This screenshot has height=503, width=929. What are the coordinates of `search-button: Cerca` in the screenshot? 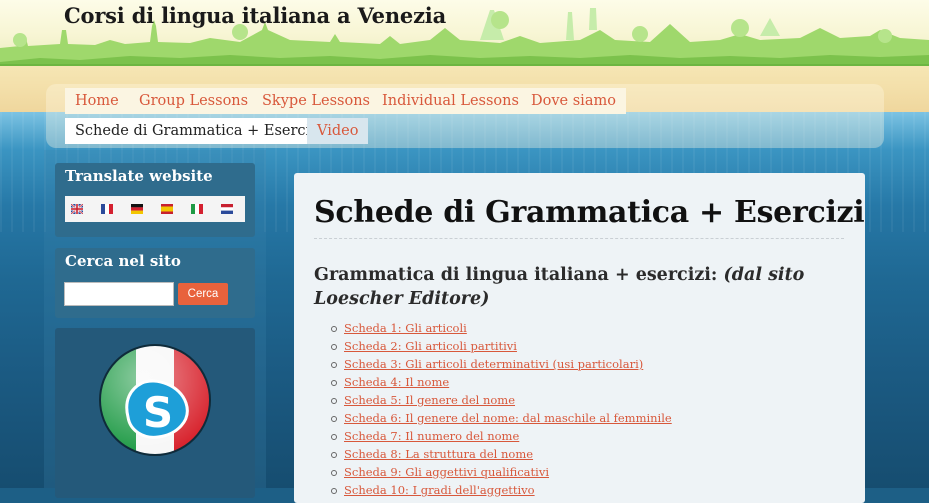 It's located at (203, 294).